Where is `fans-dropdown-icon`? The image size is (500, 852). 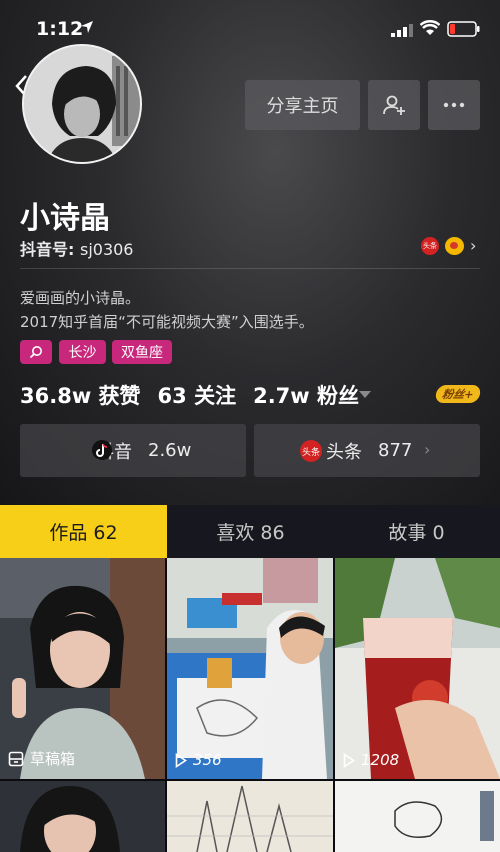
fans-dropdown-icon is located at coordinates (365, 394).